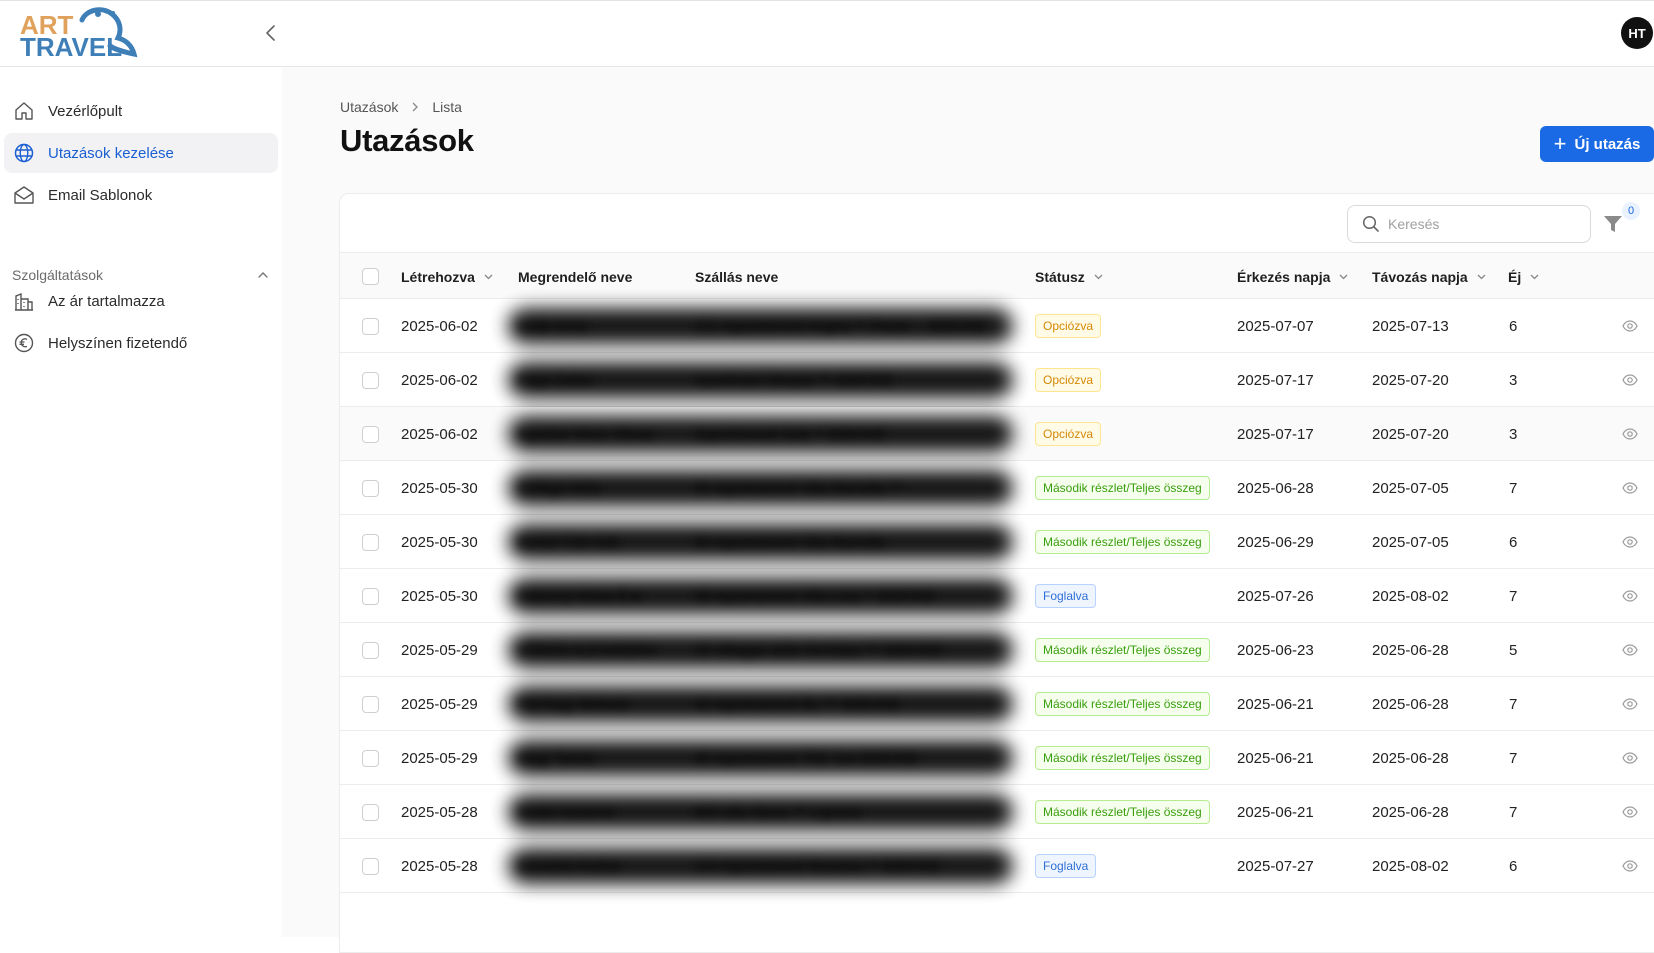 This screenshot has height=953, width=1654. What do you see at coordinates (818, 866) in the screenshot?
I see `accommodation-cell: 103 Appartamenti Massimo ** BIBIONE` at bounding box center [818, 866].